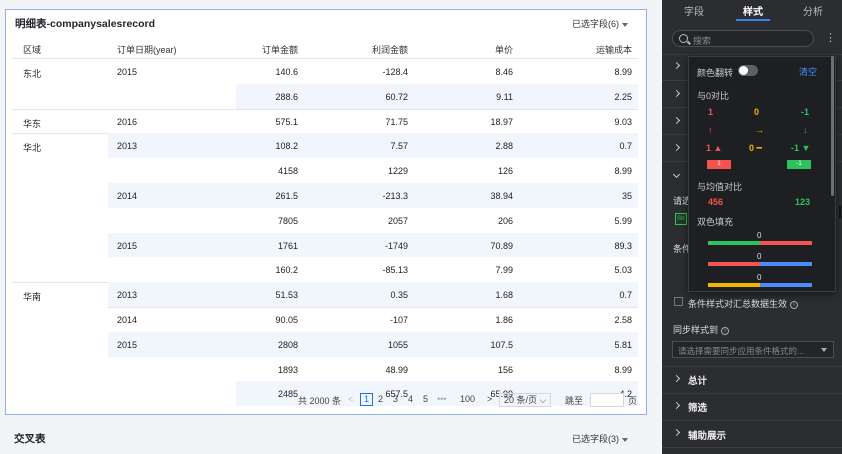 This screenshot has width=842, height=454. I want to click on price-cell: 9.11, so click(504, 97).